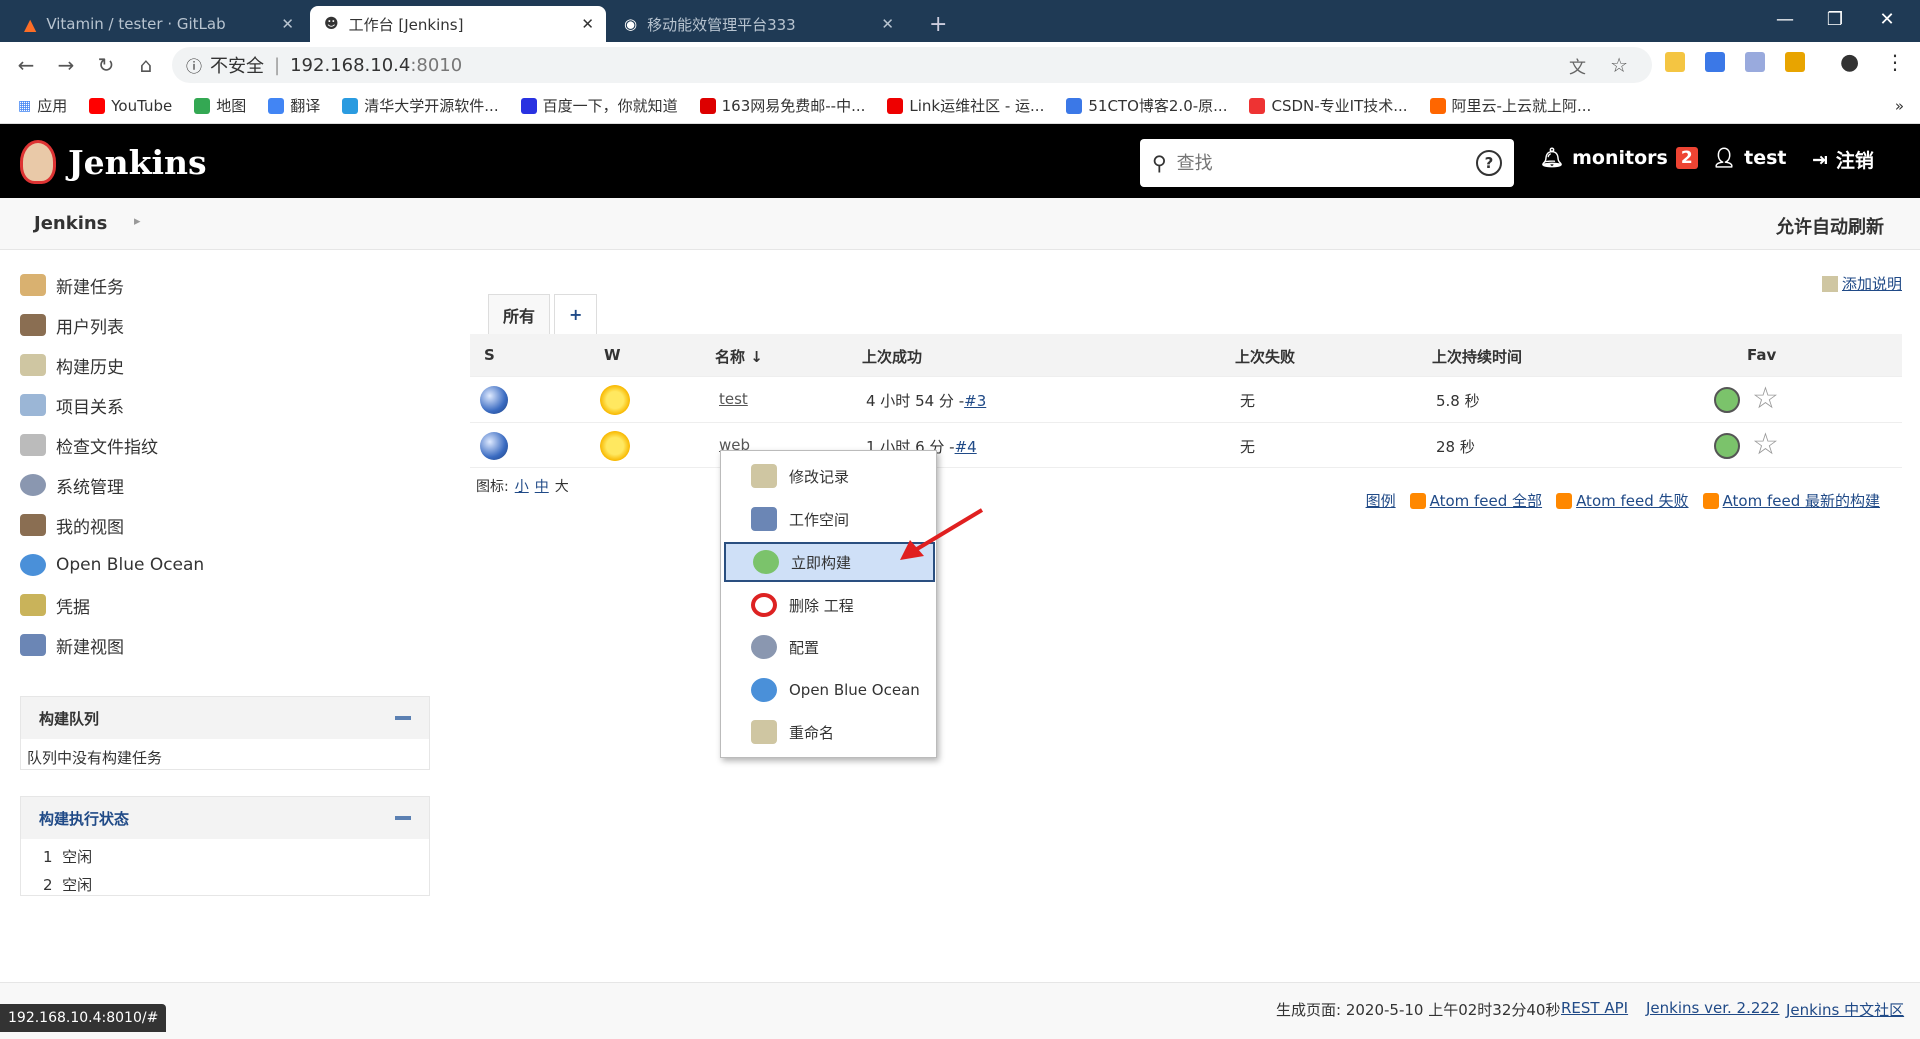  Describe the element at coordinates (519, 314) in the screenshot. I see `tab-all: 所有` at that location.